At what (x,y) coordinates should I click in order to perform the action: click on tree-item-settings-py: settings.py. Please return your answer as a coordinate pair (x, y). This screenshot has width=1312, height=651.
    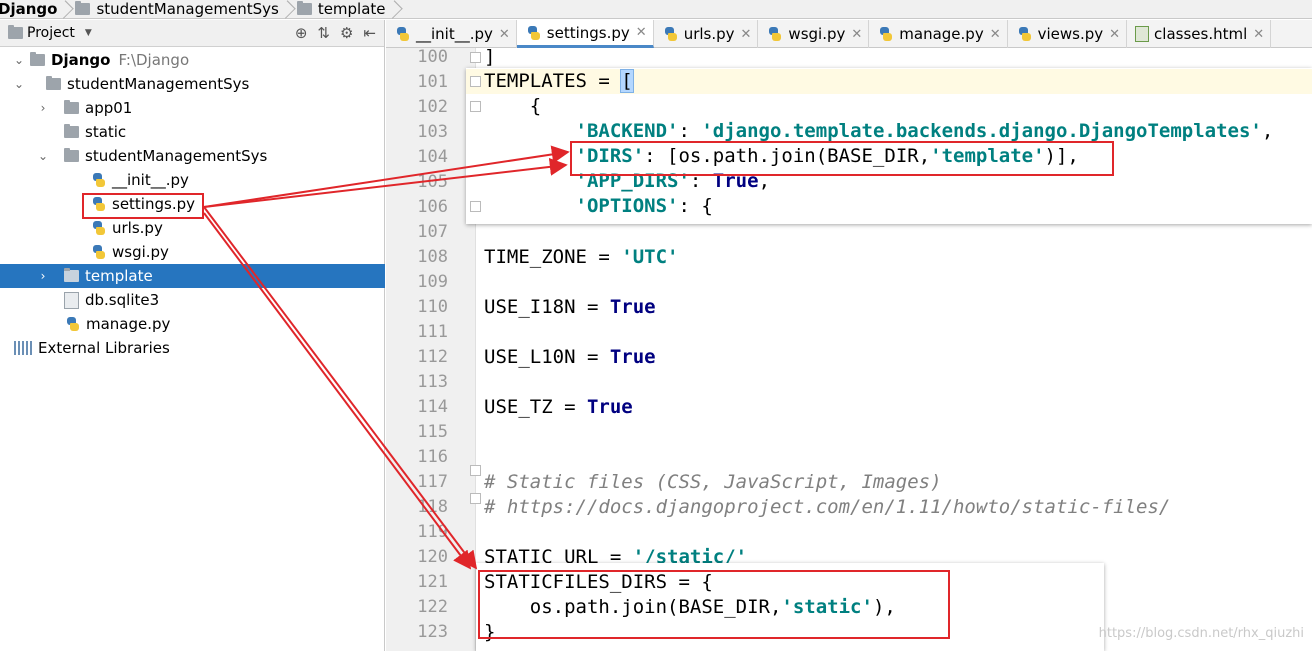
    Looking at the image, I should click on (192, 204).